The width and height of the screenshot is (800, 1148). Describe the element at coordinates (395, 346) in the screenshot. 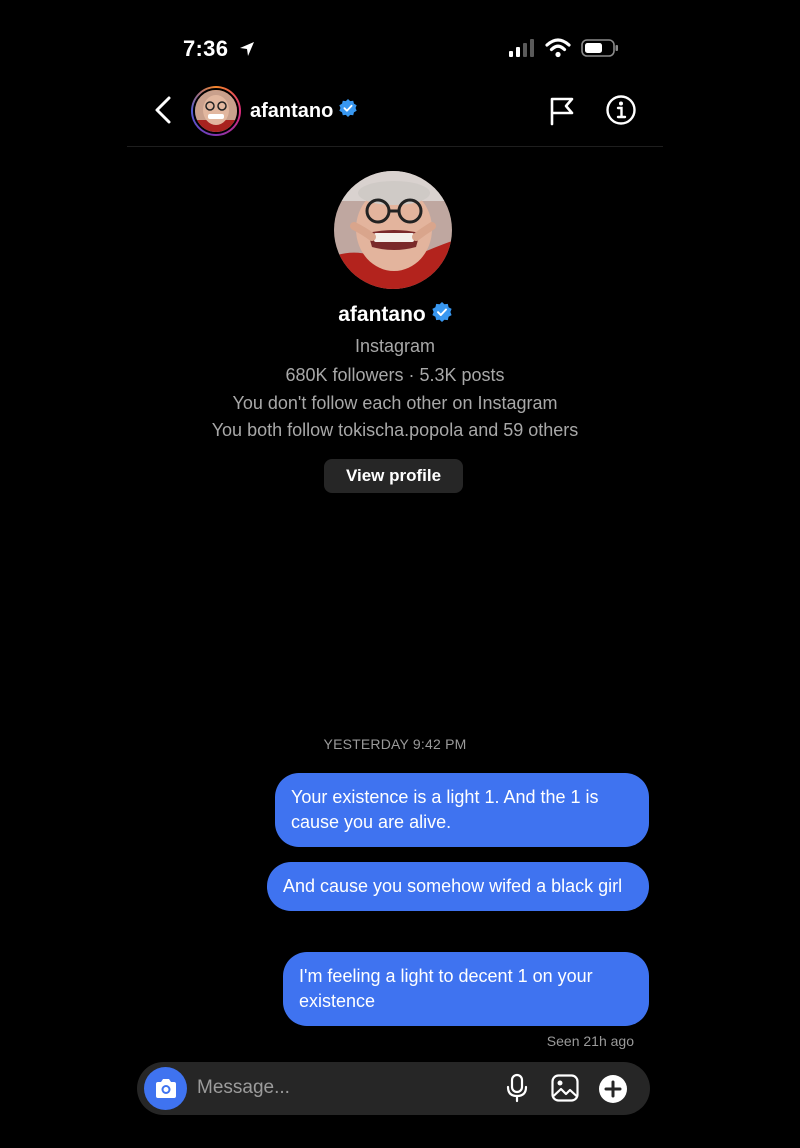

I see `profile-platform: Instagram` at that location.